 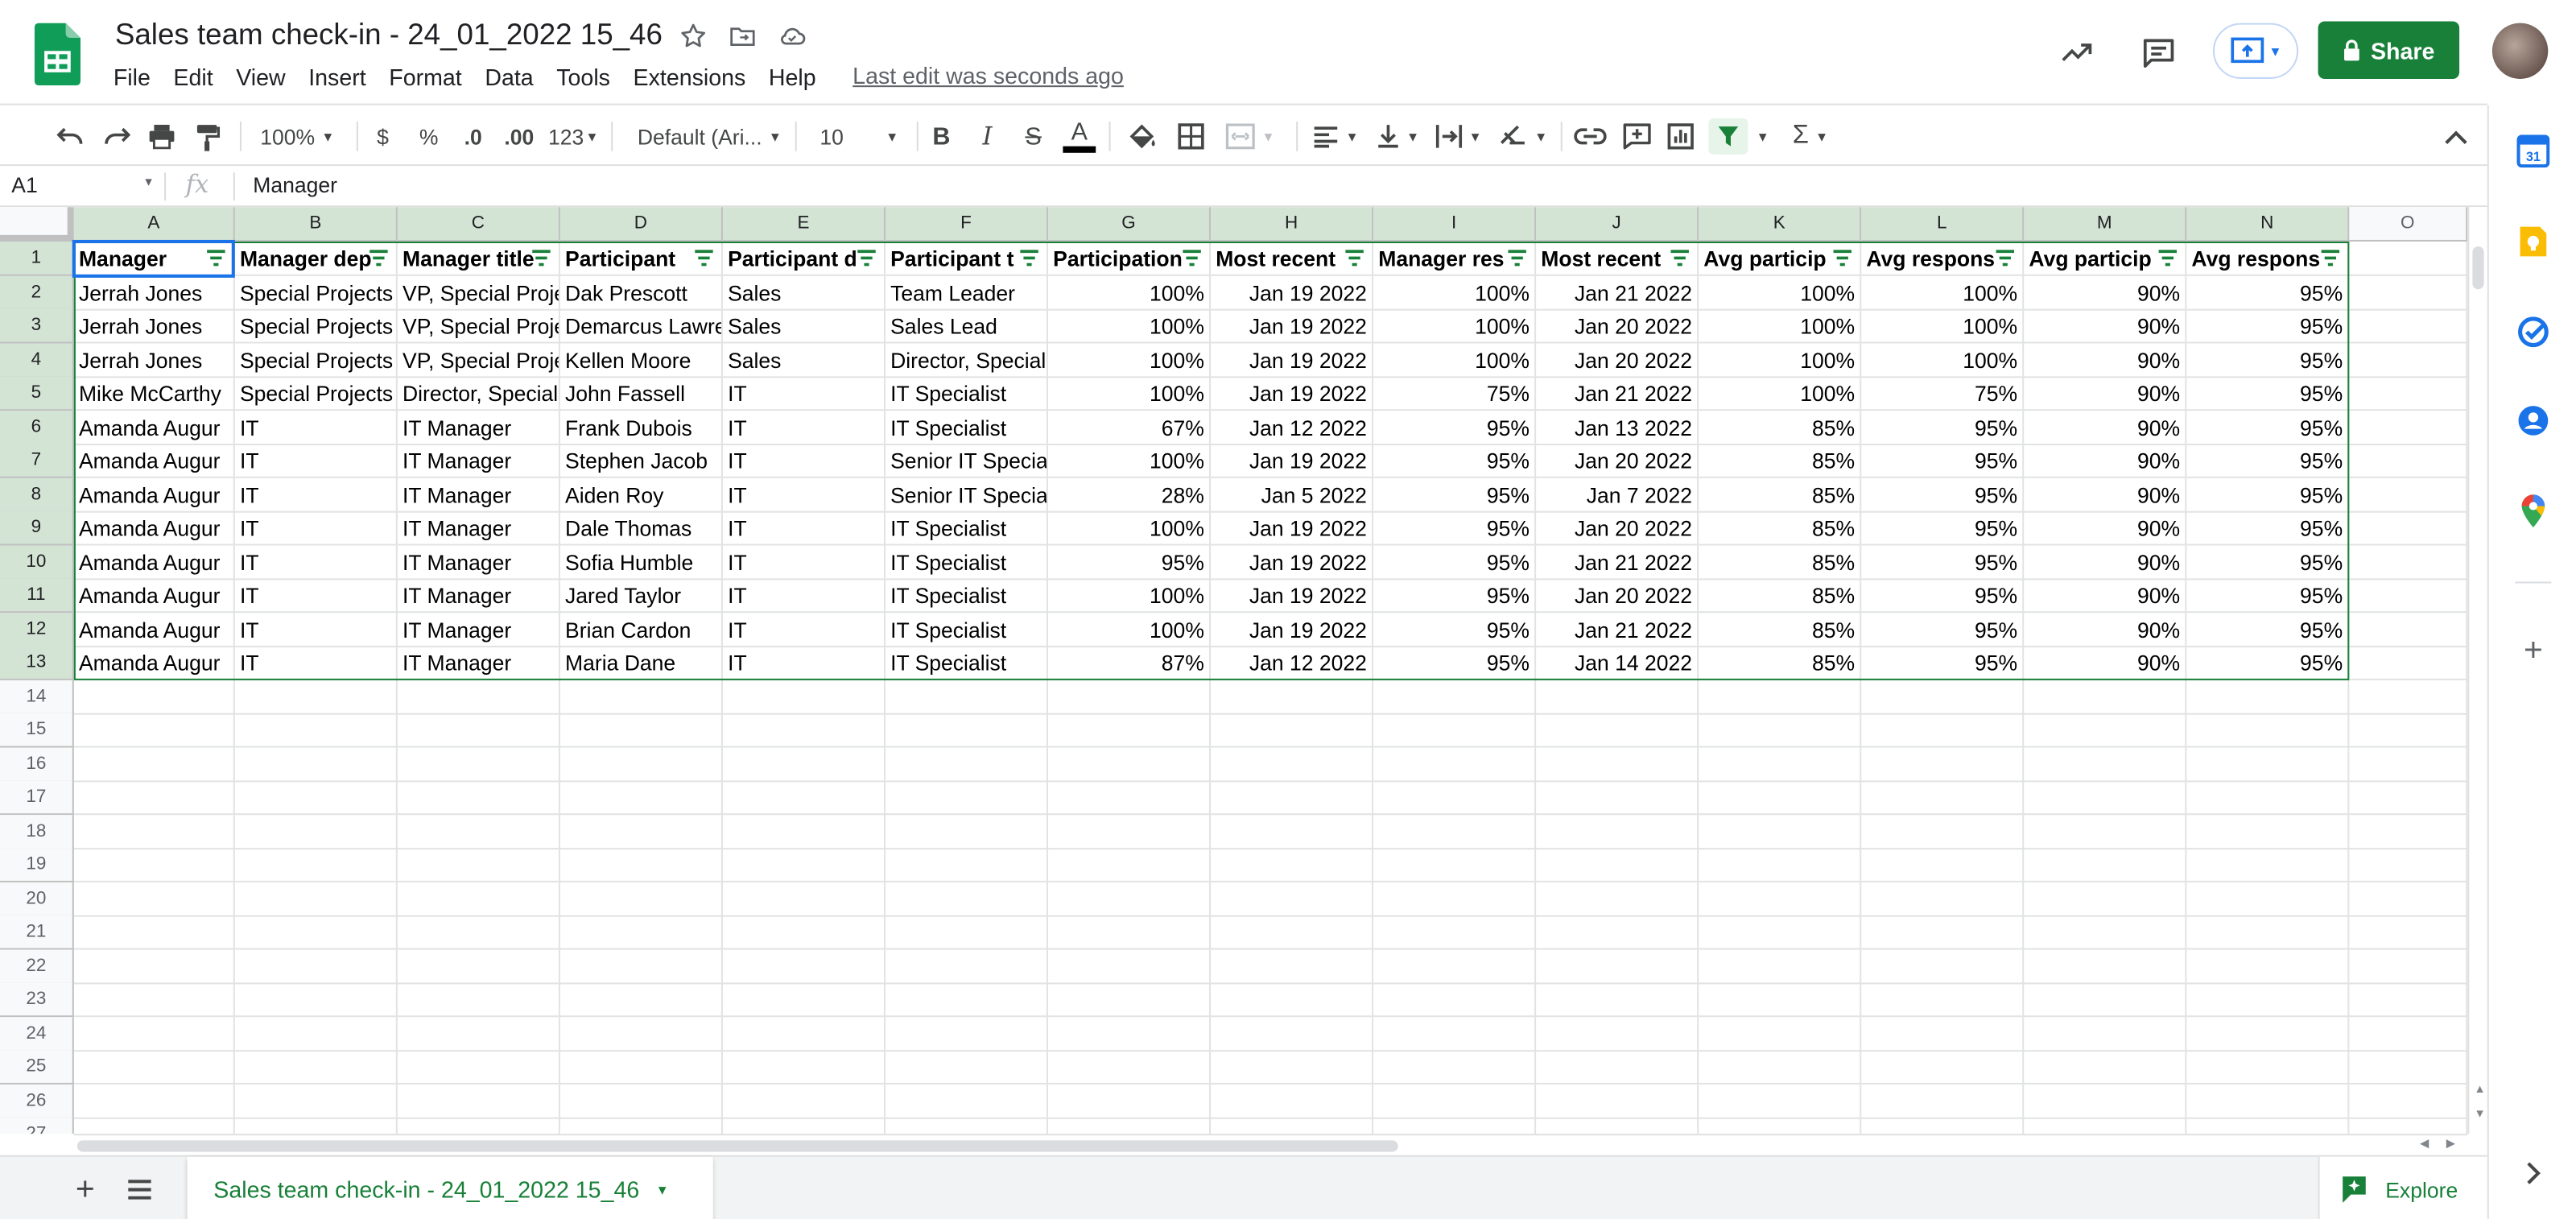 I want to click on menu-file: File, so click(x=132, y=78).